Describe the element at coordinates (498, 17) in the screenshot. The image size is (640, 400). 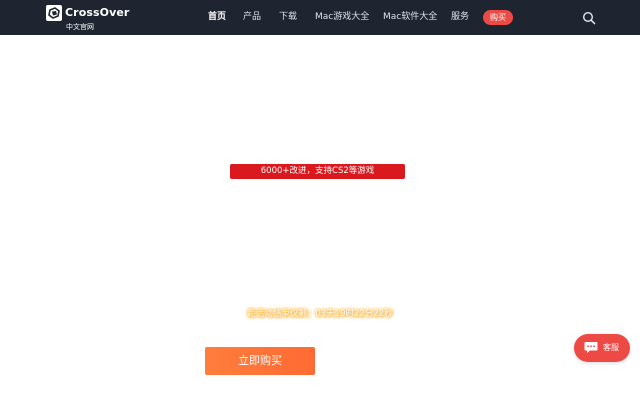
I see `nav-buy-button: 购买` at that location.